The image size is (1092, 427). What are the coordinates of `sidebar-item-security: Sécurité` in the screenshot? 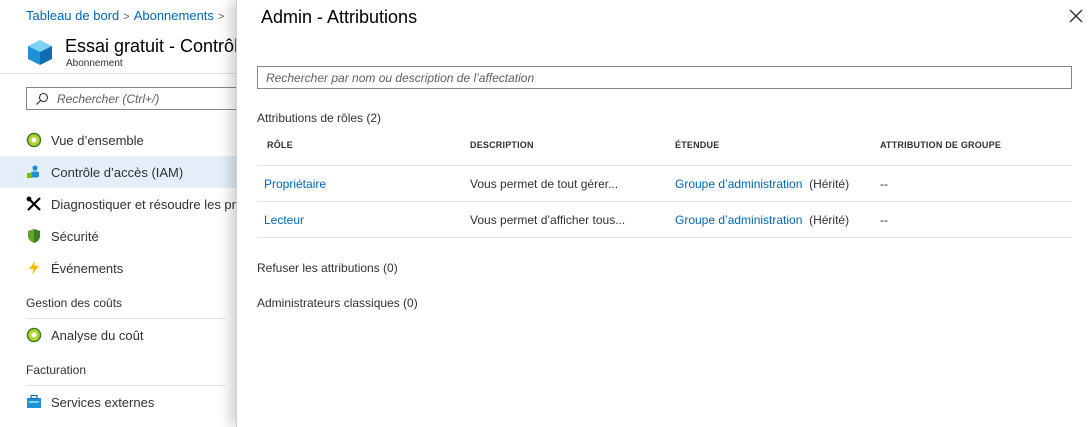 It's located at (119, 236).